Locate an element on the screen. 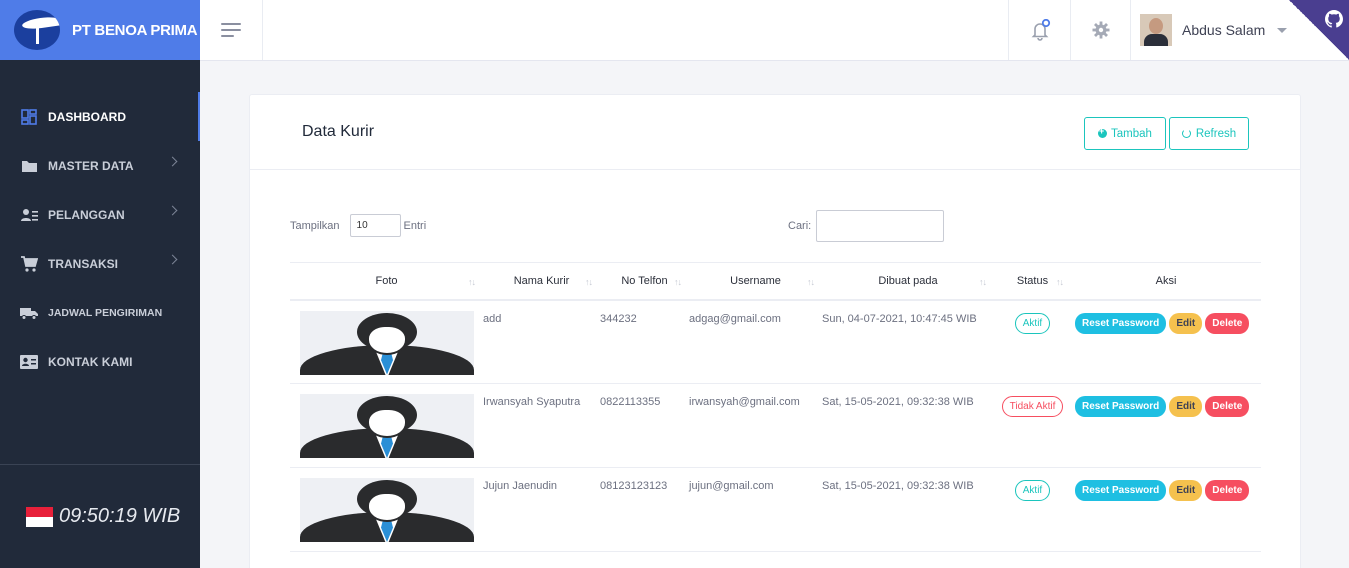  cell-status: Tidak Aktif is located at coordinates (1032, 425).